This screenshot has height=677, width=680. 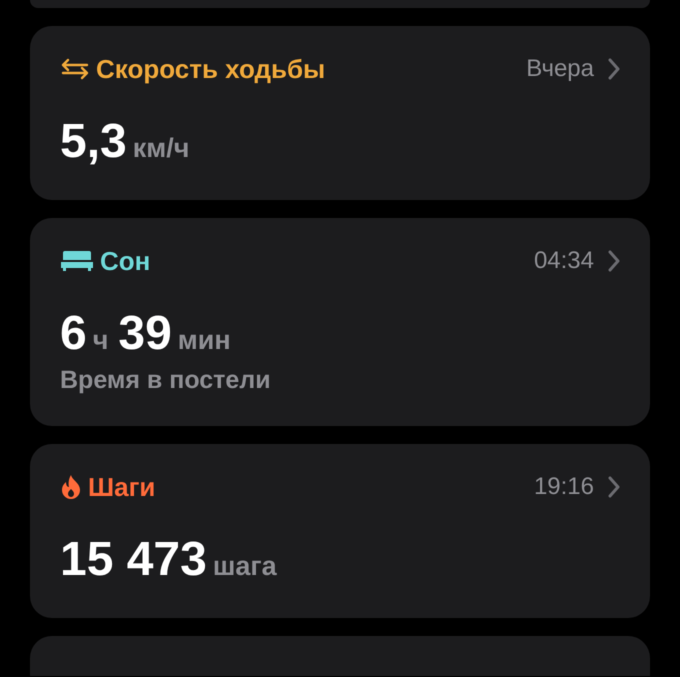 What do you see at coordinates (564, 261) in the screenshot?
I see `timestamp: 04:34` at bounding box center [564, 261].